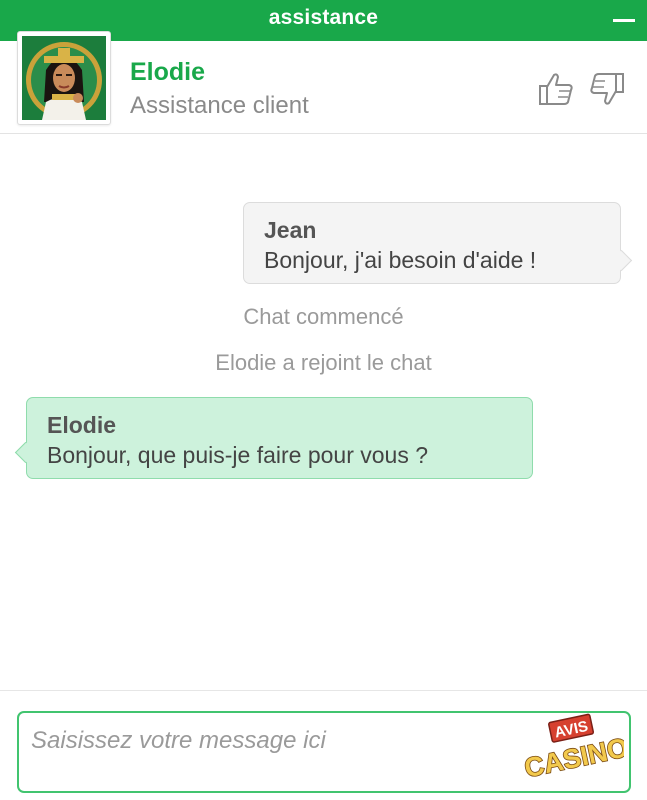 This screenshot has width=647, height=800. Describe the element at coordinates (432, 243) in the screenshot. I see `user-message-bubble: Jean Bonjour, j'ai besoin d'aide !` at that location.